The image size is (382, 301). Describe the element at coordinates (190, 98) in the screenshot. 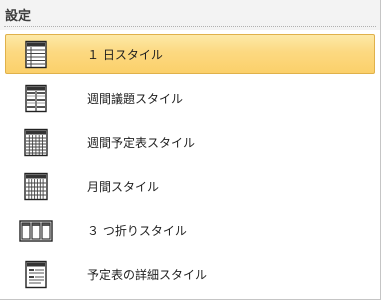

I see `style-item-weekly-agenda: 週間議題スタイル` at that location.